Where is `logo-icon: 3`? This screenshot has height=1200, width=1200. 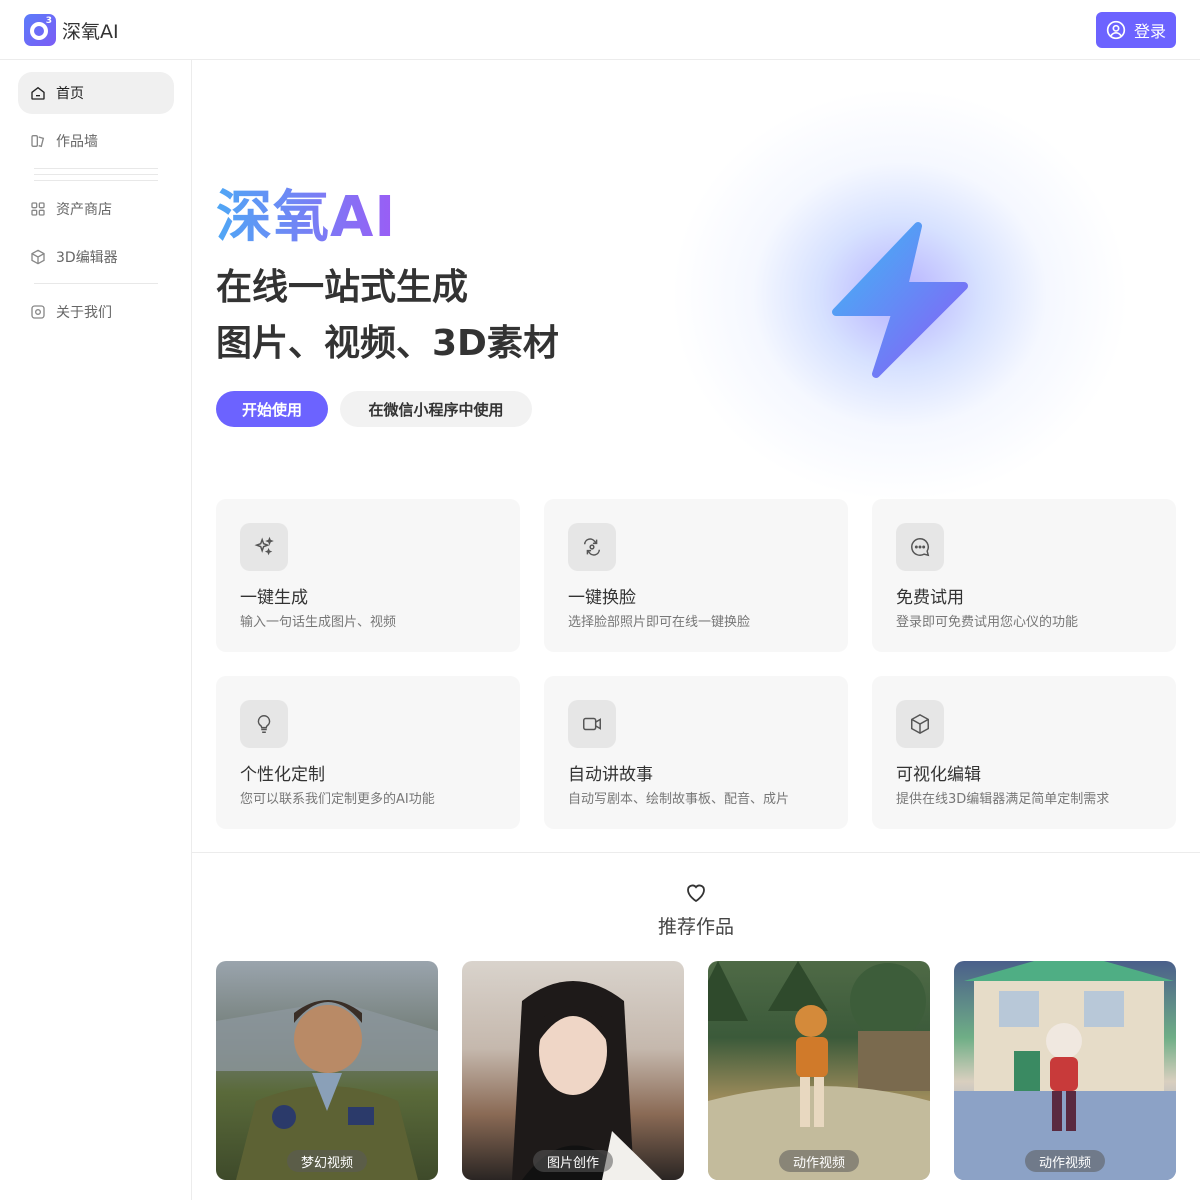
logo-icon: 3 is located at coordinates (40, 30).